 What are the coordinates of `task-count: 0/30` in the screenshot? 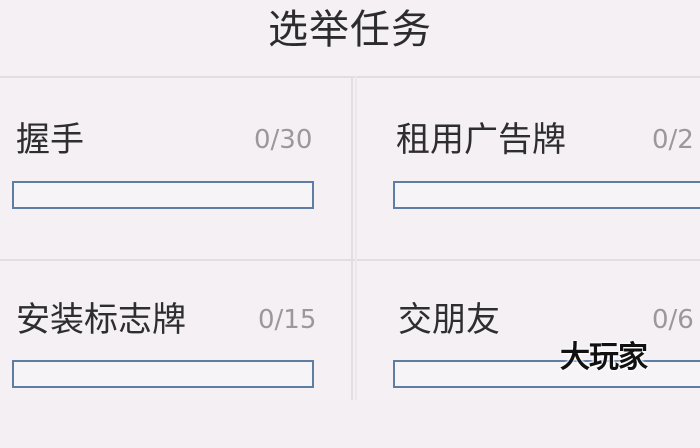 It's located at (283, 140).